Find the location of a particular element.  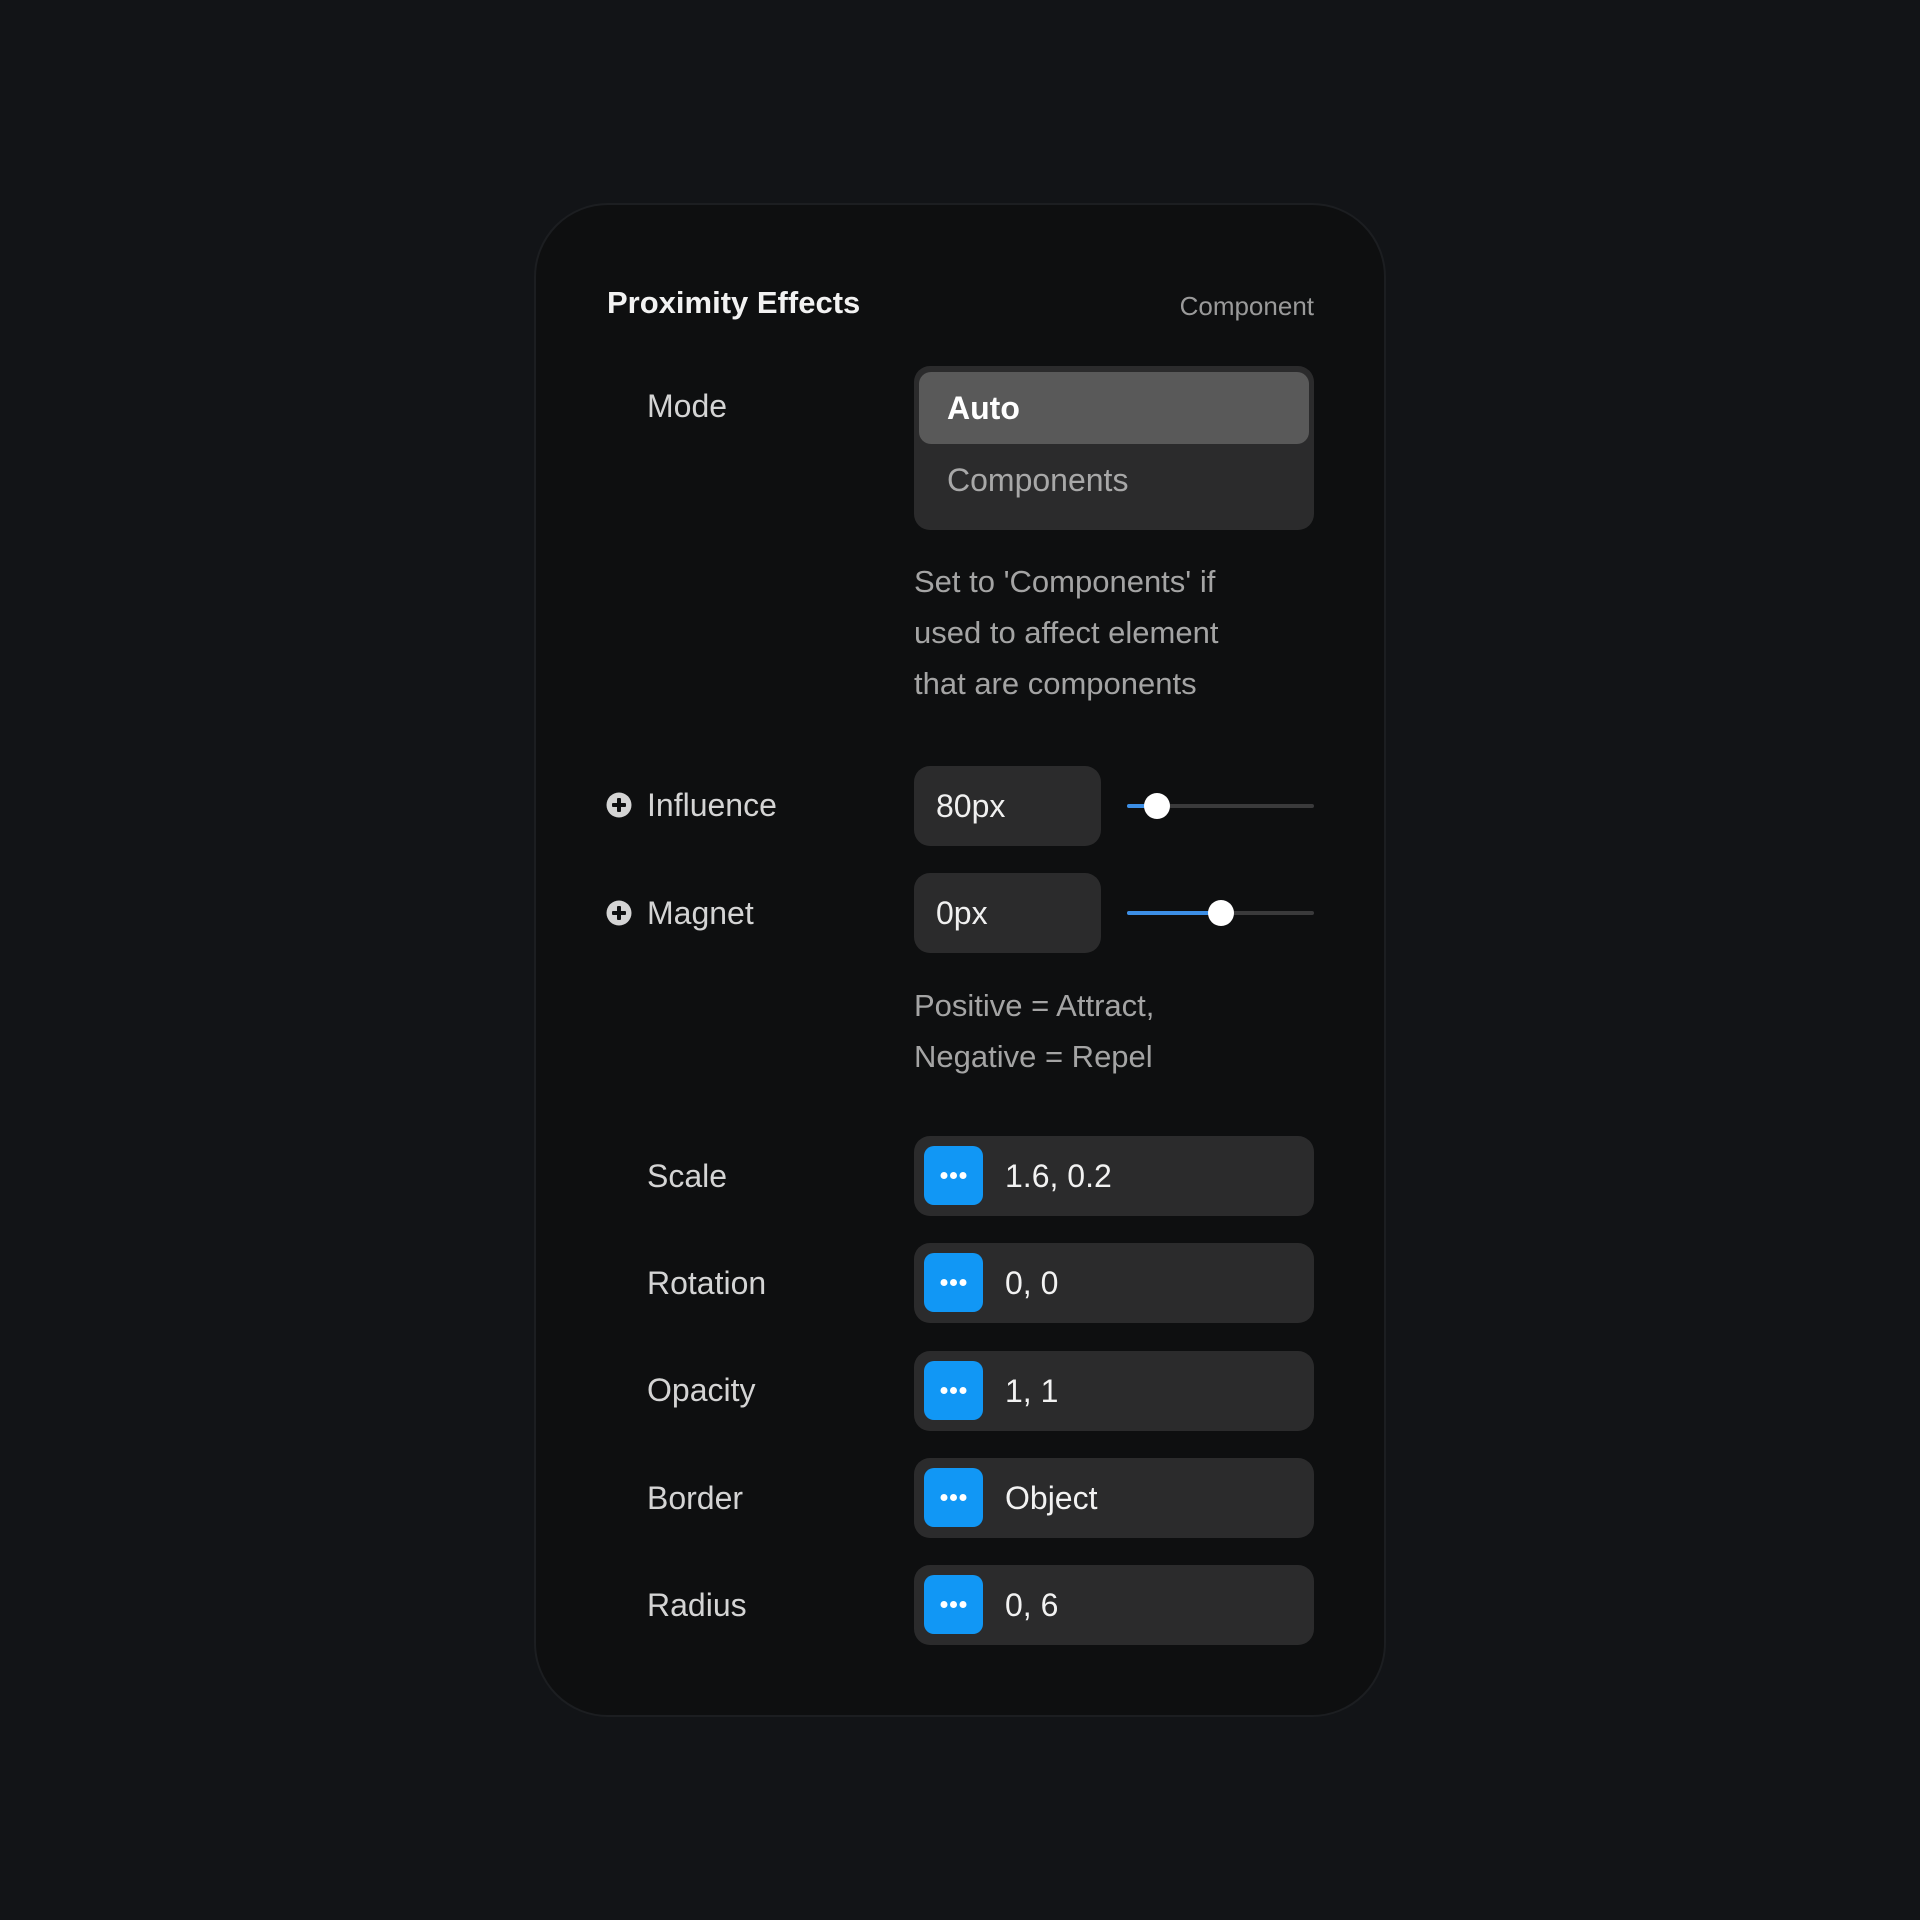

radius-options-button is located at coordinates (953, 1604).